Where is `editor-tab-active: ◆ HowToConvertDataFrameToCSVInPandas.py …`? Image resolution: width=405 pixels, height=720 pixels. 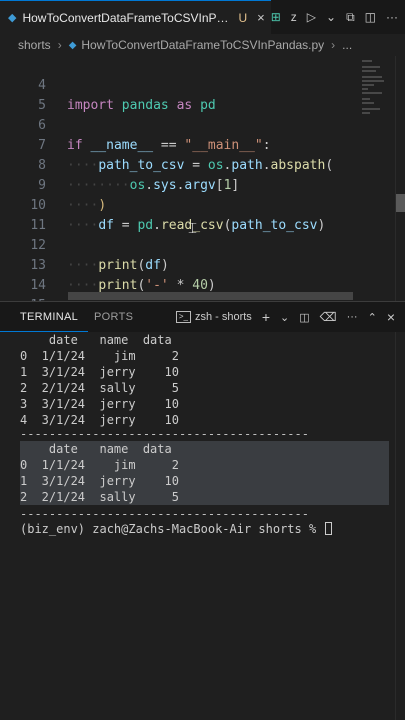
editor-tab-active: ◆ HowToConvertDataFrameToCSVInPandas.py … is located at coordinates (135, 17).